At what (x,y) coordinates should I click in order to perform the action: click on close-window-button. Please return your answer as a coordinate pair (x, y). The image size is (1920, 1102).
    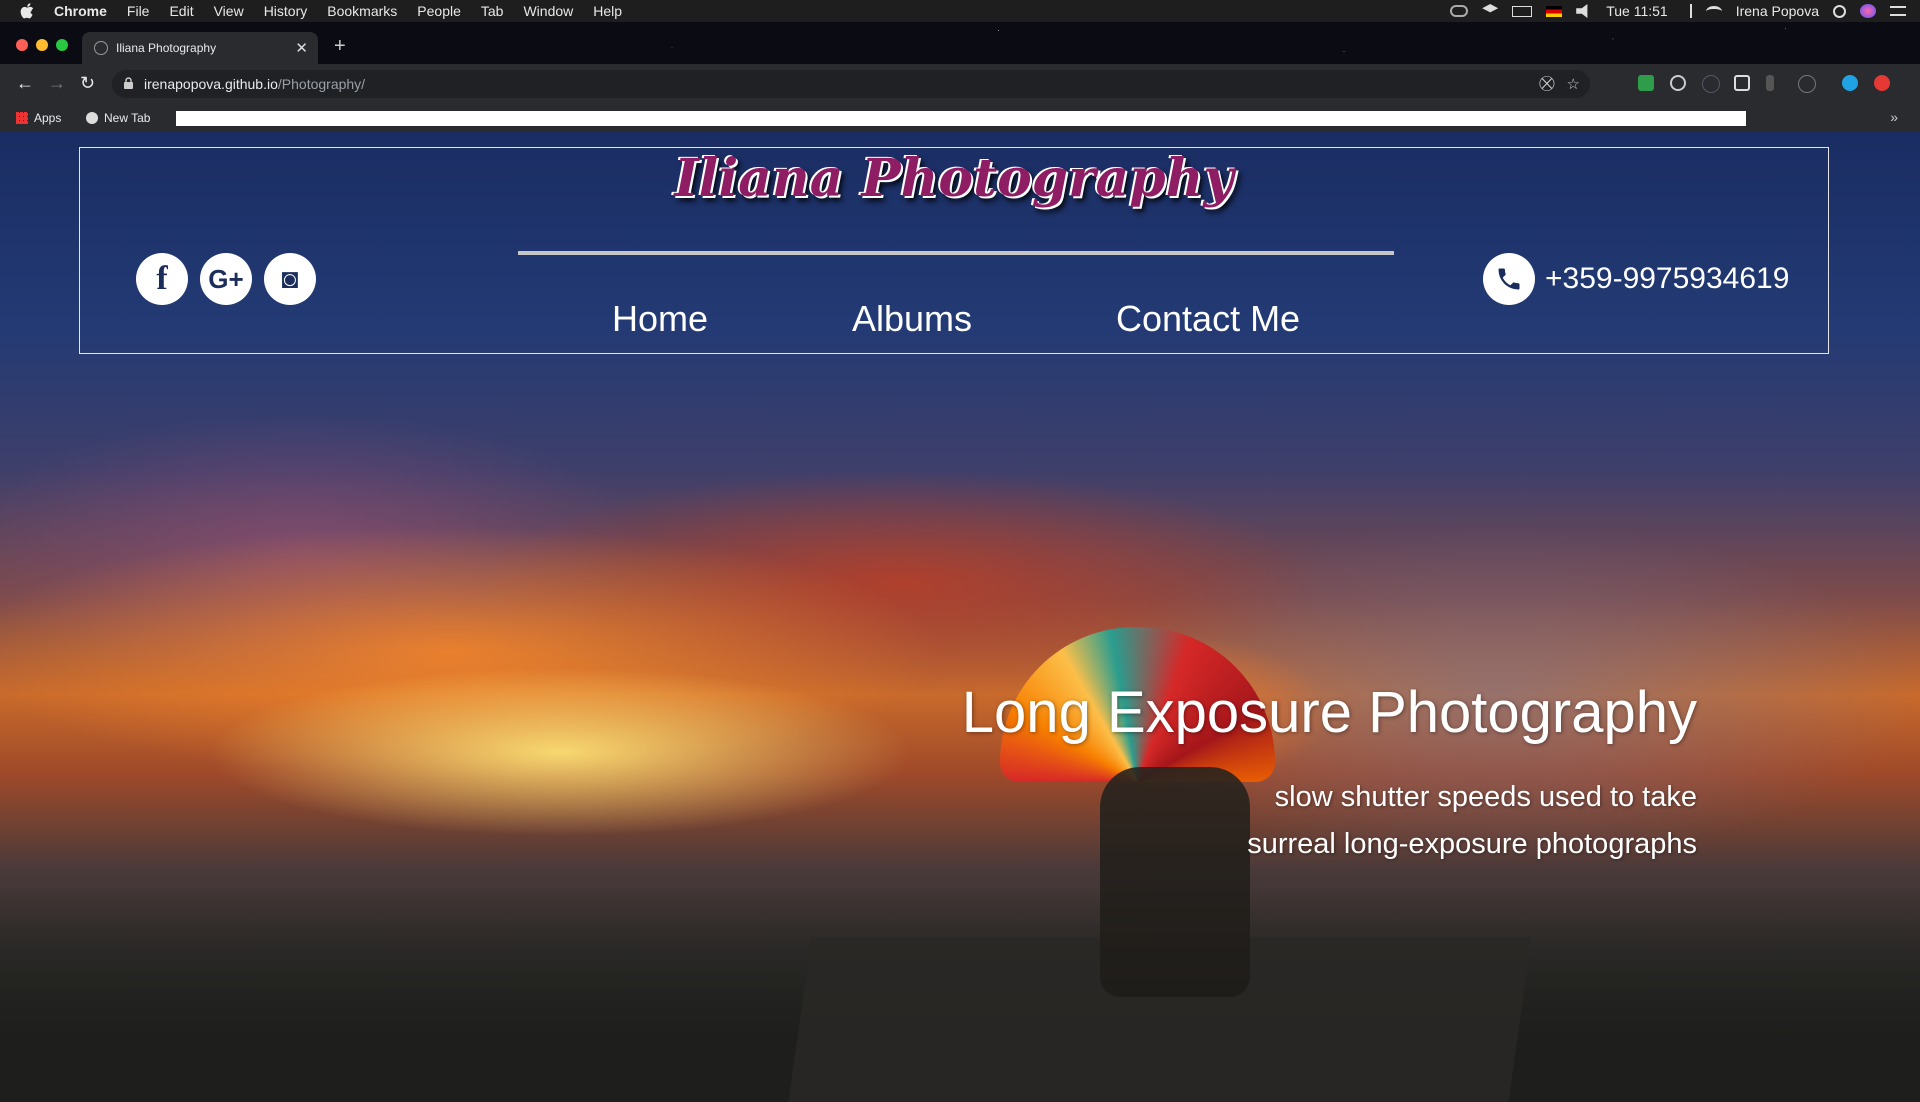
    Looking at the image, I should click on (22, 45).